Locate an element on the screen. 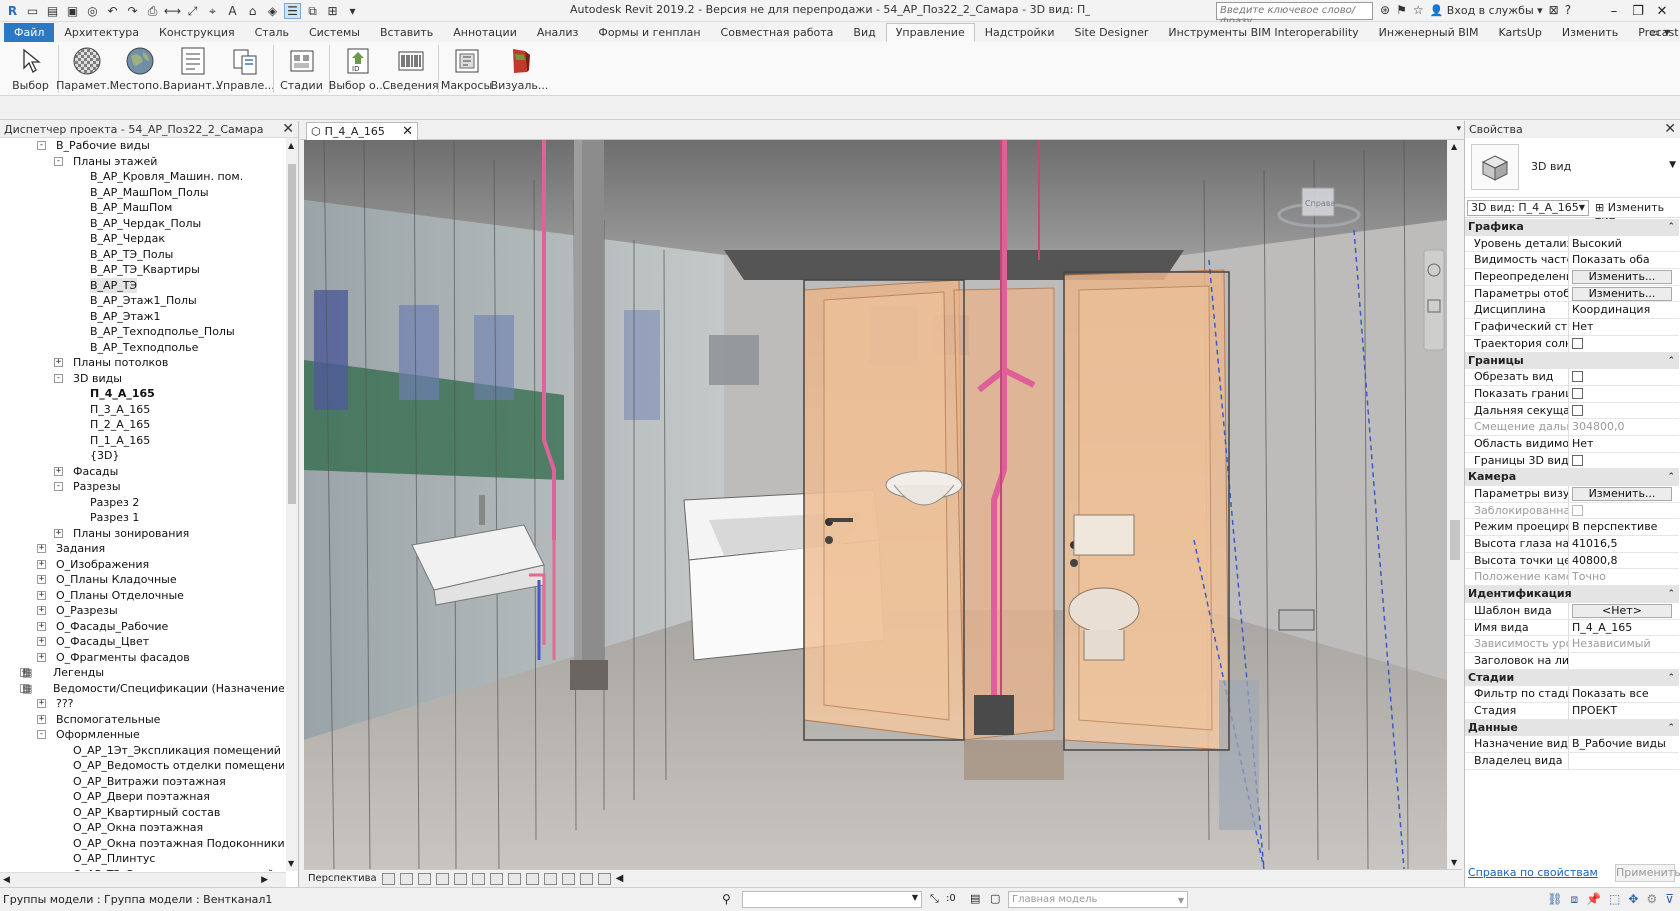  open-icon: ▭ is located at coordinates (32, 11).